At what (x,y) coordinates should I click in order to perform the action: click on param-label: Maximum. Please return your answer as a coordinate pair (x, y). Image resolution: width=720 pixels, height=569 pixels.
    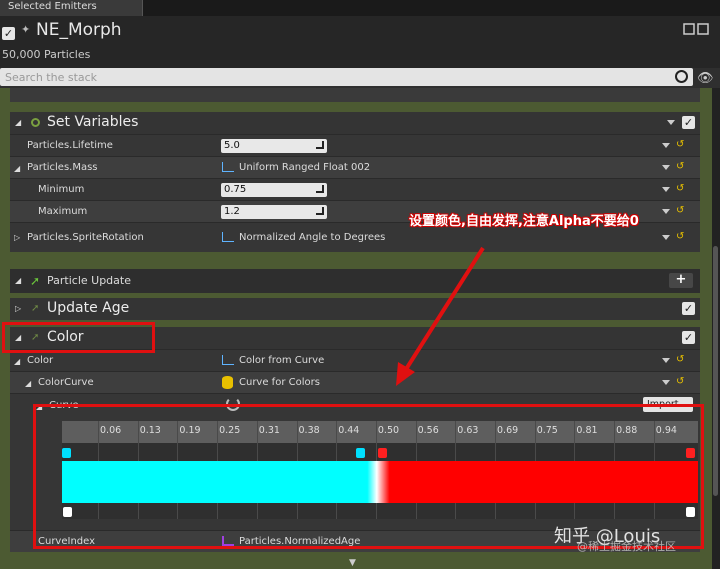
    Looking at the image, I should click on (63, 211).